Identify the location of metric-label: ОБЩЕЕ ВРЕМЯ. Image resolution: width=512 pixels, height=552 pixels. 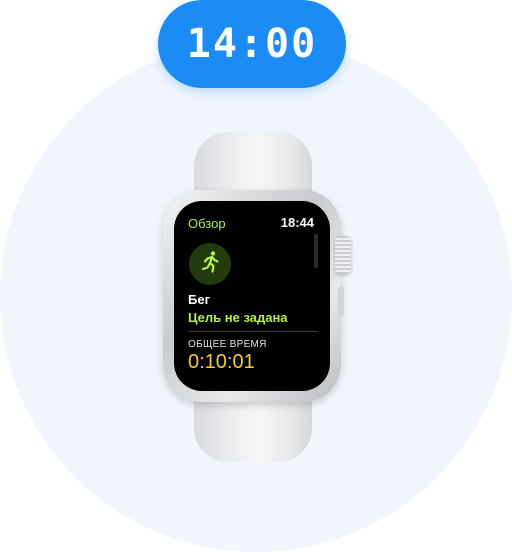
(227, 344).